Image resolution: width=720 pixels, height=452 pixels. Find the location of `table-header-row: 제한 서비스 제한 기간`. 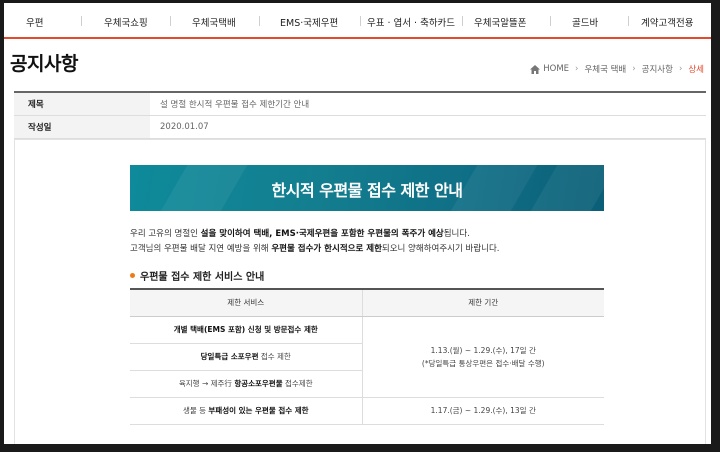

table-header-row: 제한 서비스 제한 기간 is located at coordinates (367, 303).